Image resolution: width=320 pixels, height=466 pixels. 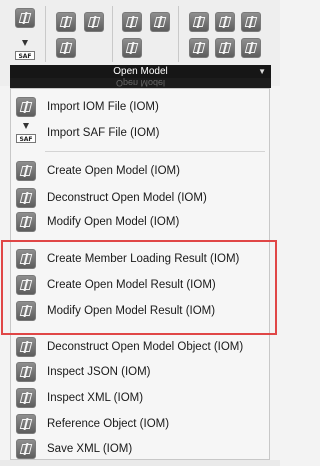 I want to click on menu-item-label: Import SAF File (IOM), so click(x=103, y=133).